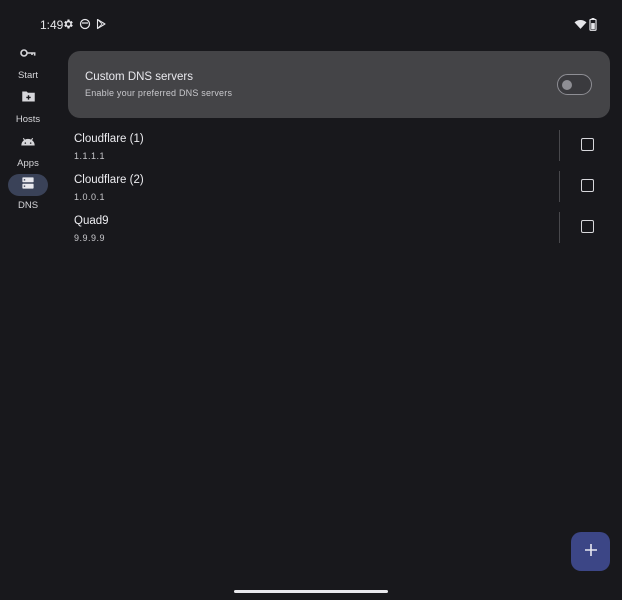  Describe the element at coordinates (596, 25) in the screenshot. I see `battery-icon` at that location.